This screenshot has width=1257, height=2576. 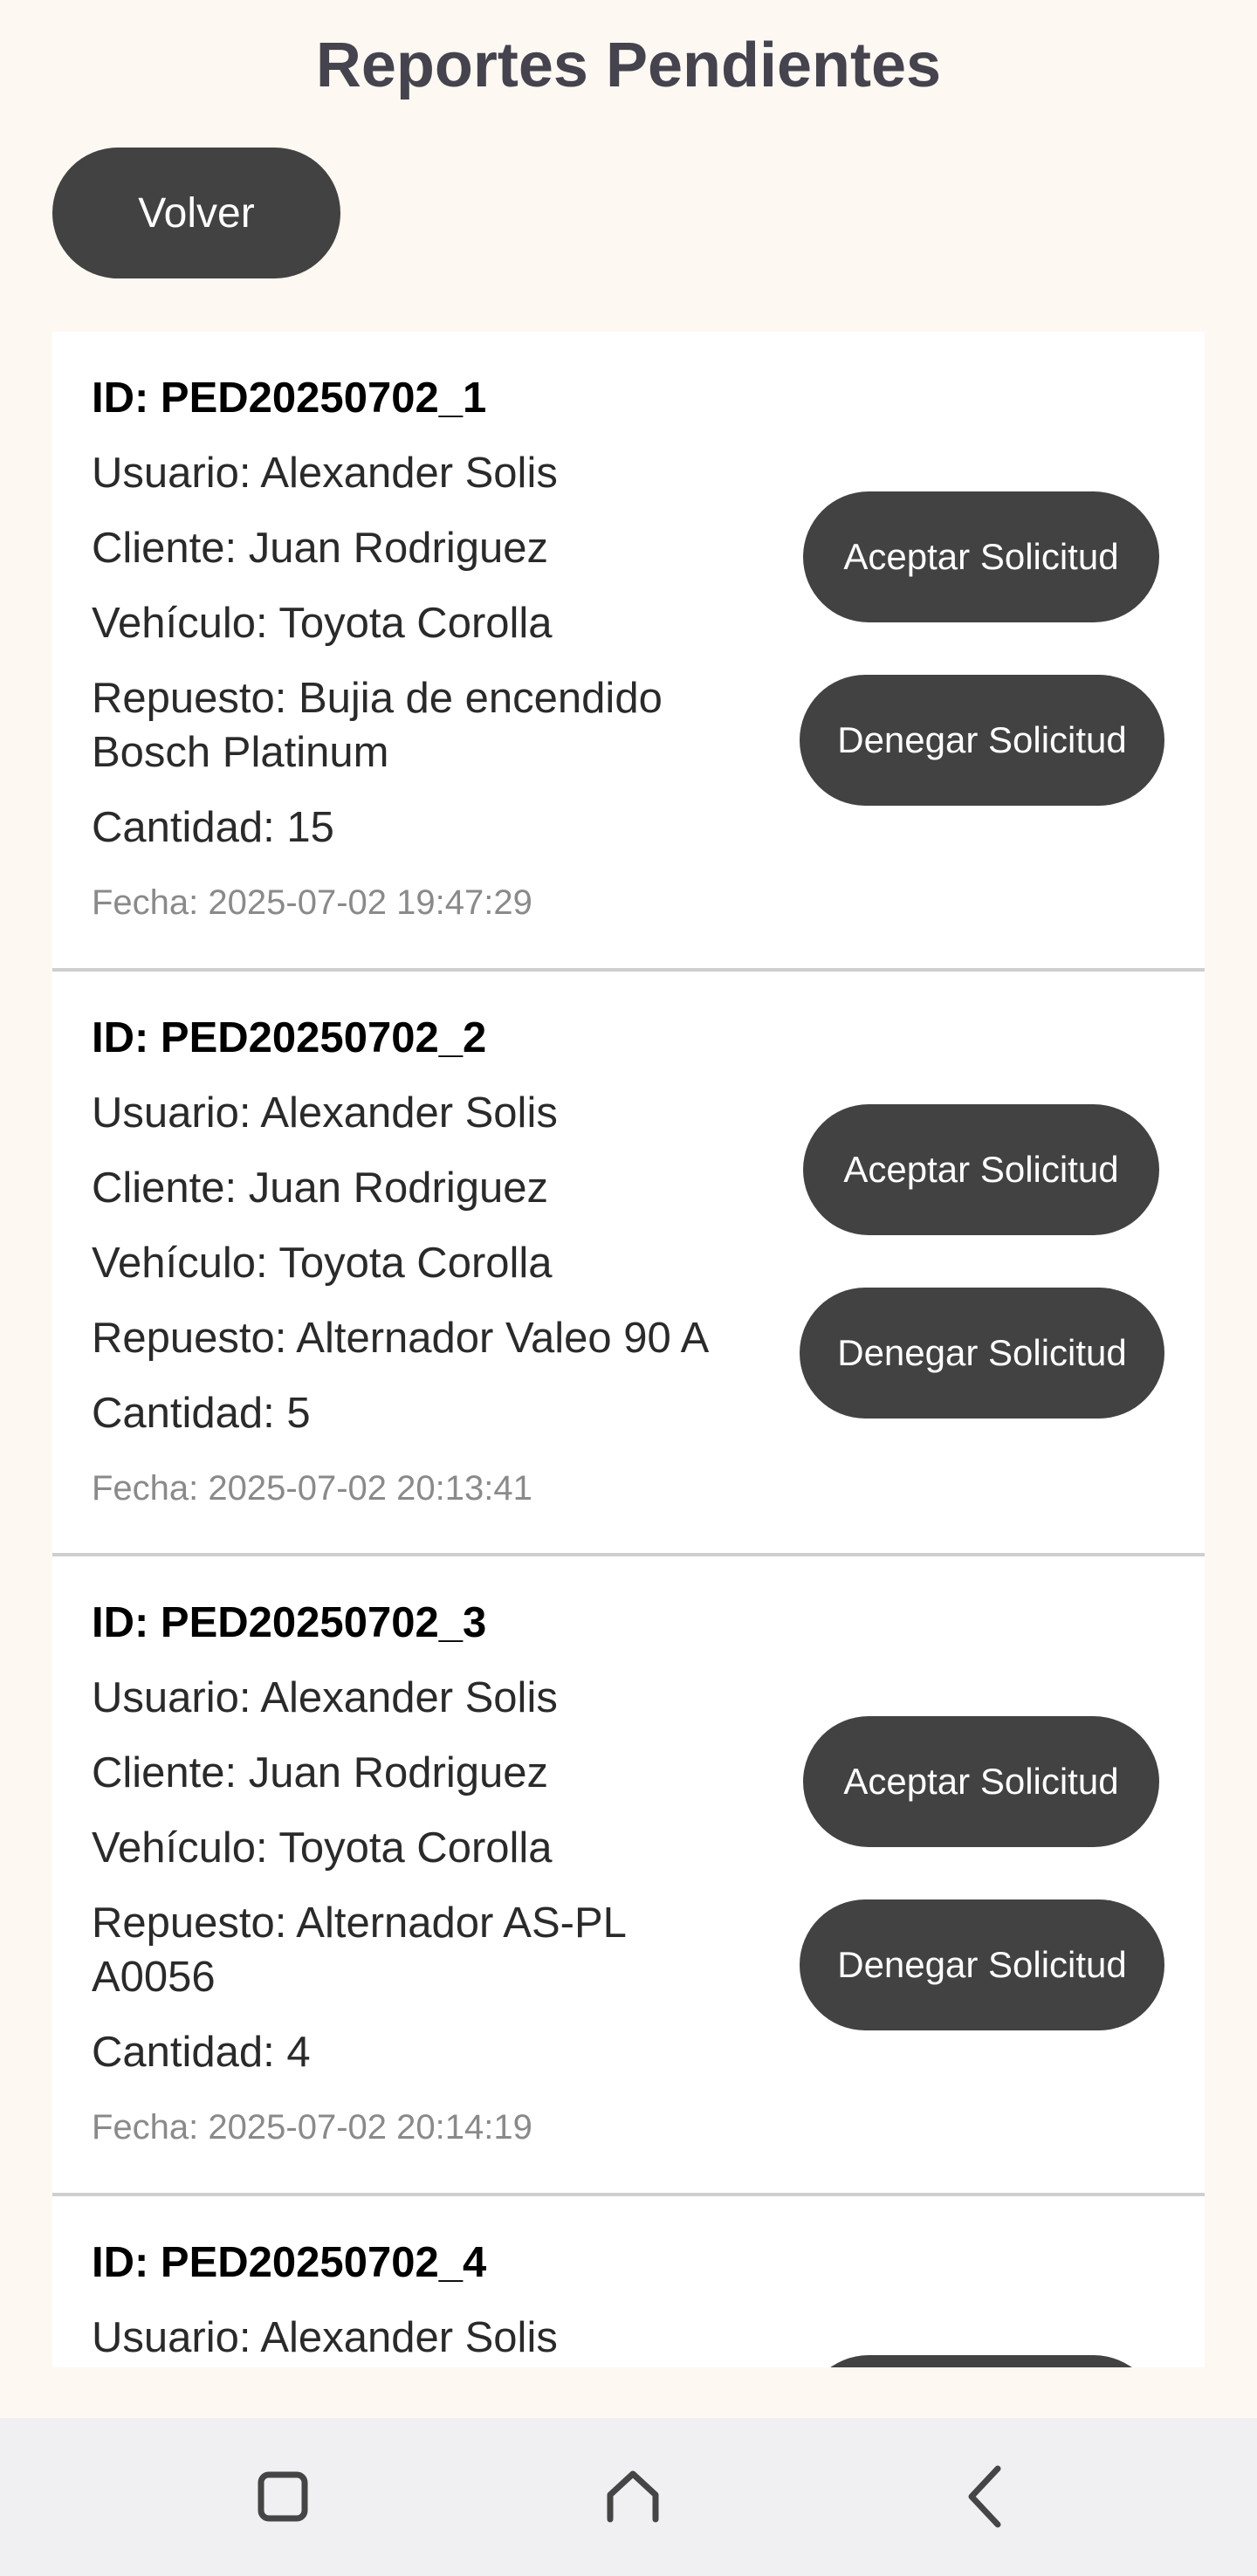 I want to click on back-button: Volver, so click(x=196, y=213).